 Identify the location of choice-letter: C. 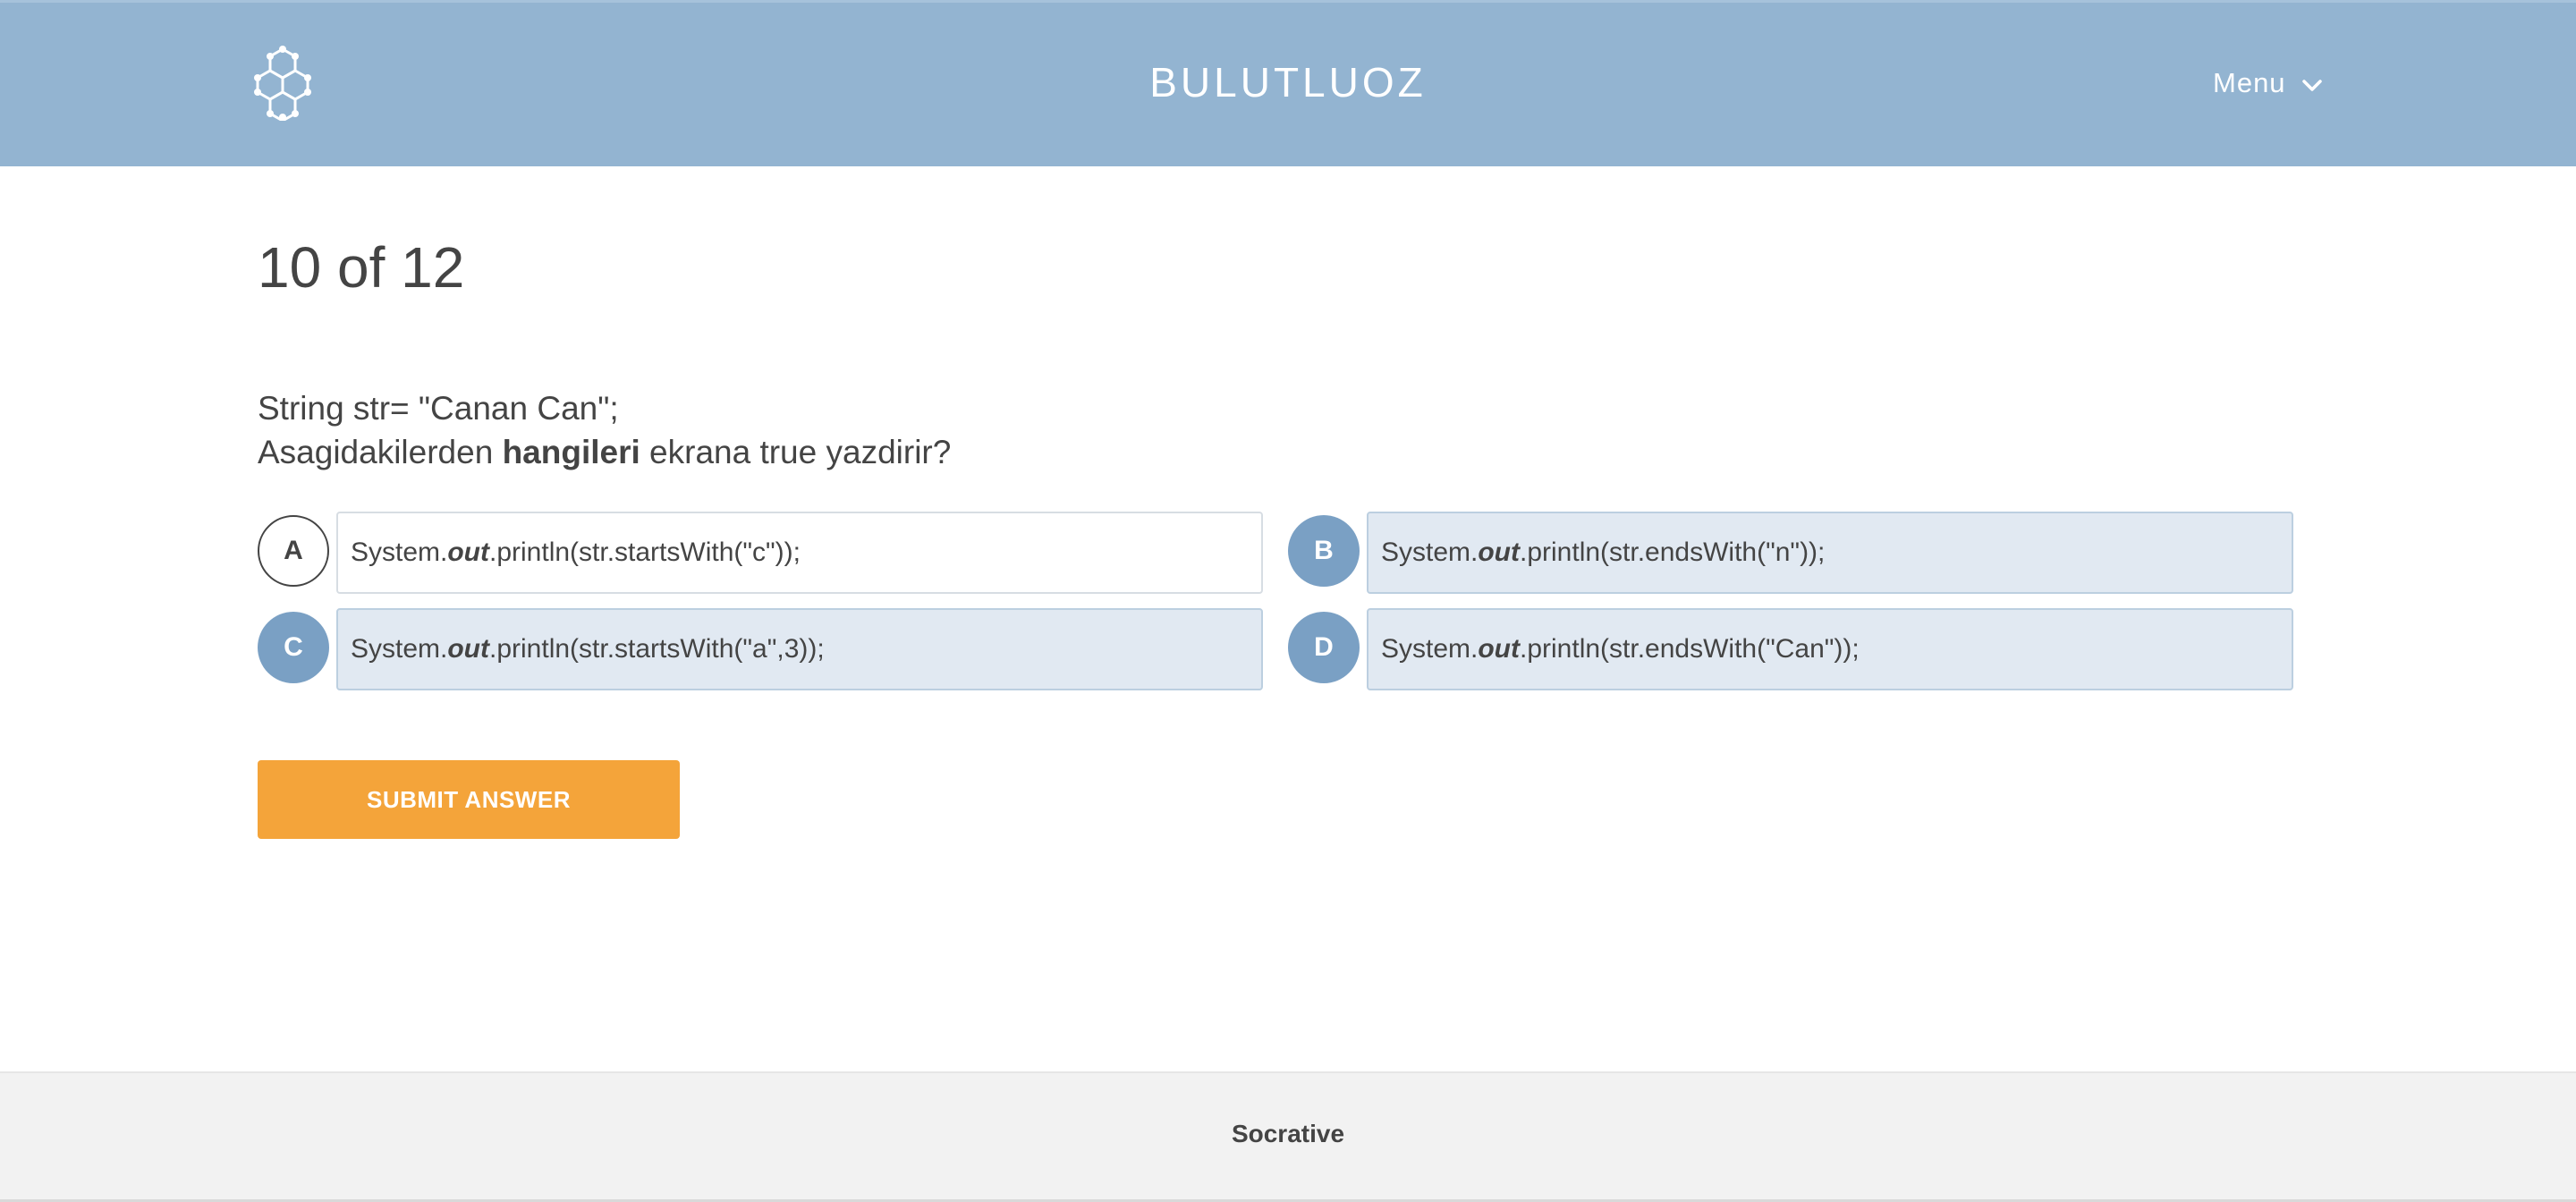
(293, 647).